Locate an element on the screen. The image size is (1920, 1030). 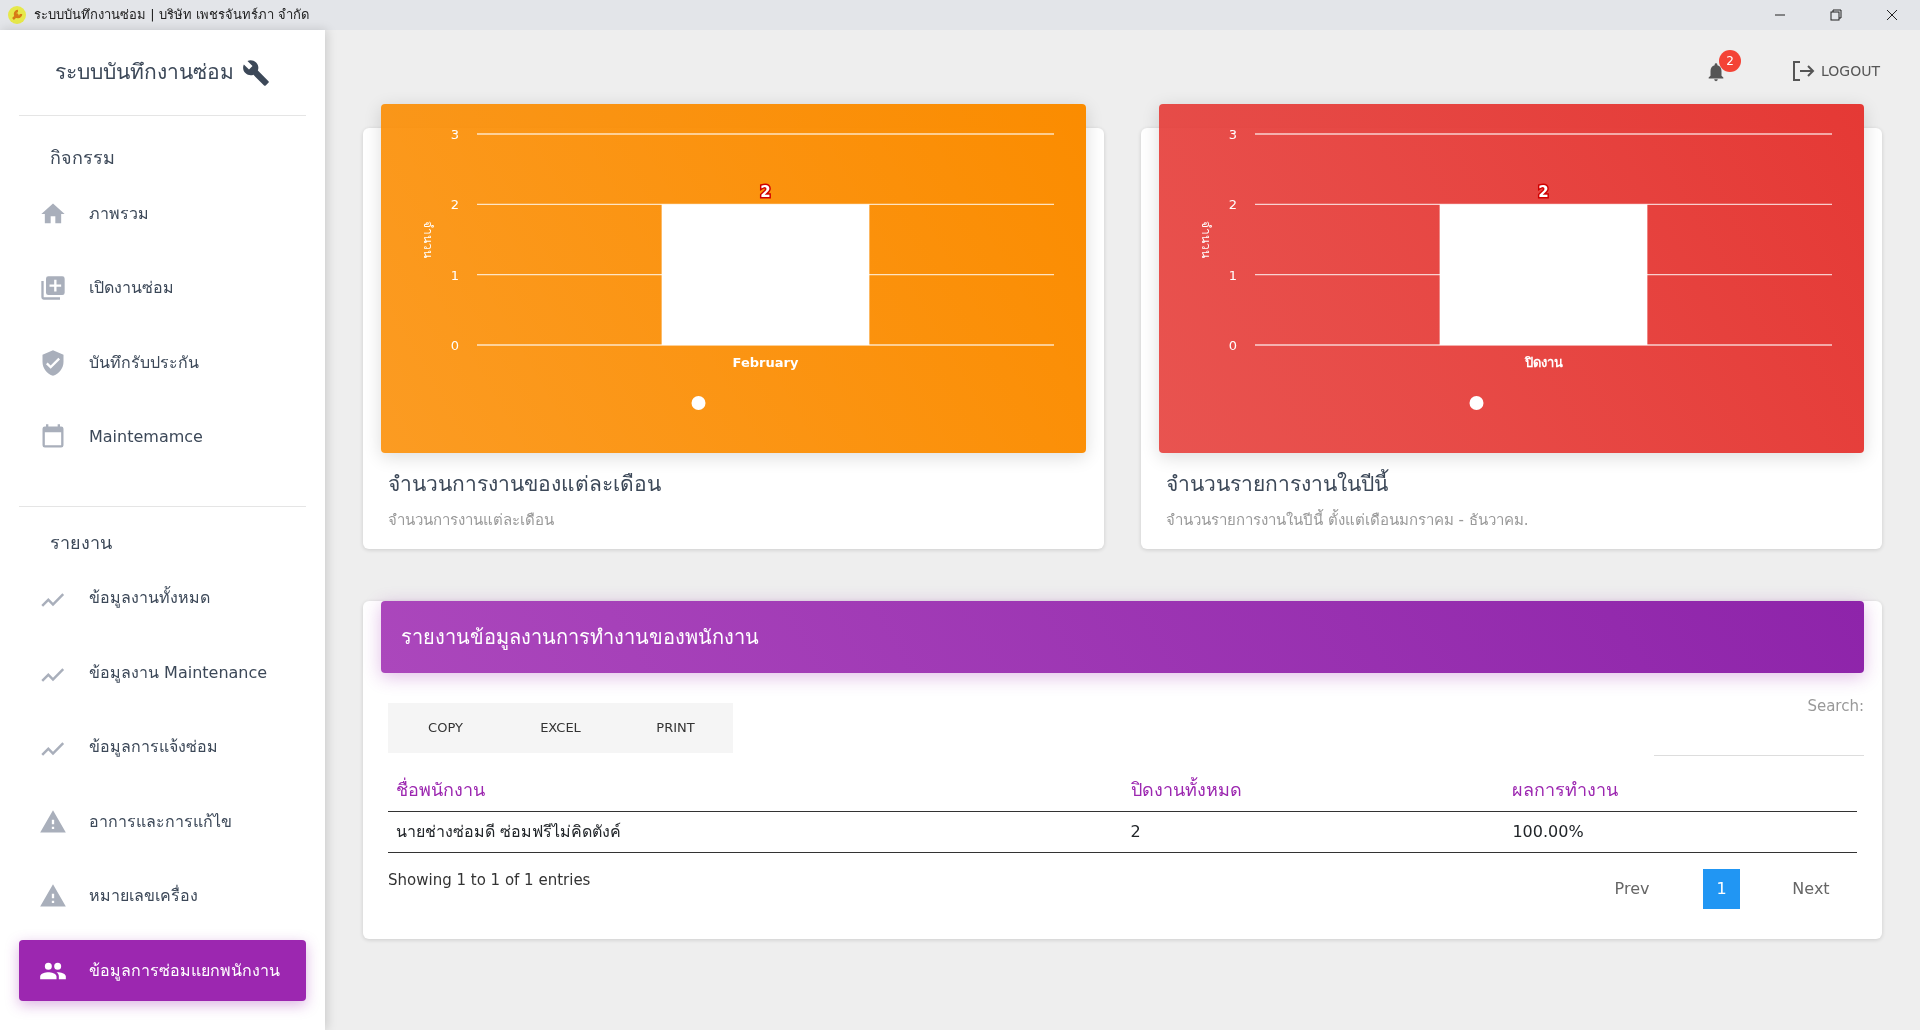
brand-title: ระบบบันทึกงานซ่อม is located at coordinates (144, 72).